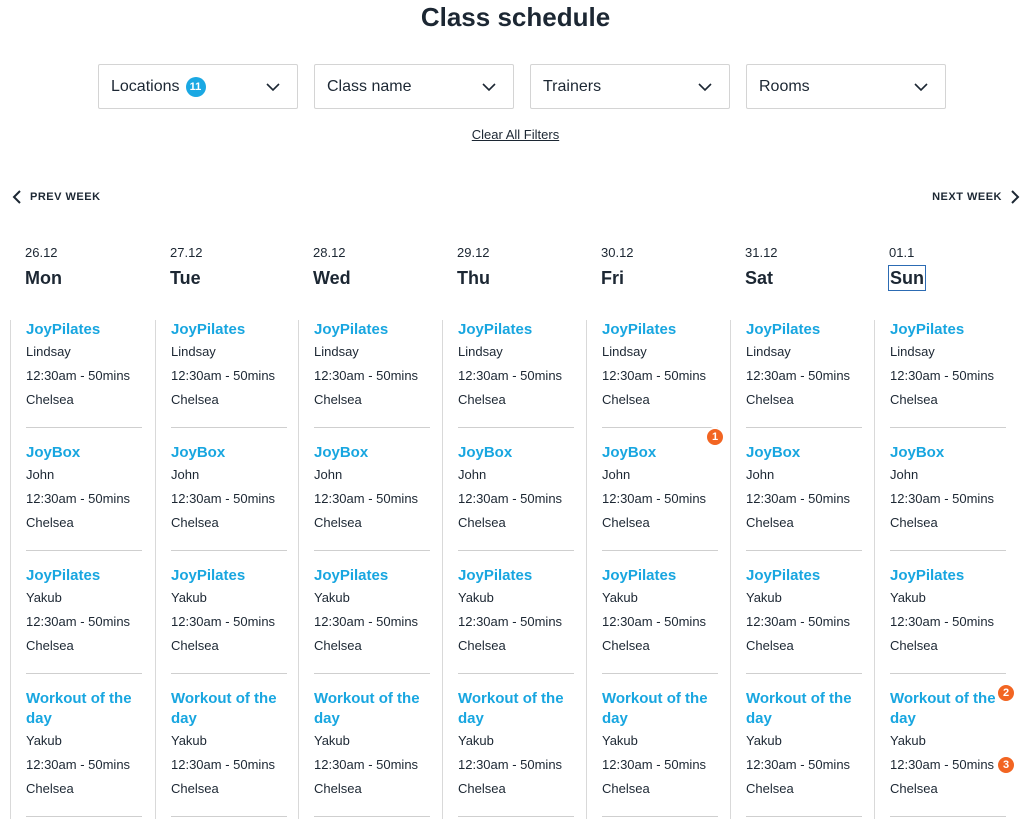  What do you see at coordinates (515, 134) in the screenshot?
I see `clear-all-filters-link: Clear All Filters` at bounding box center [515, 134].